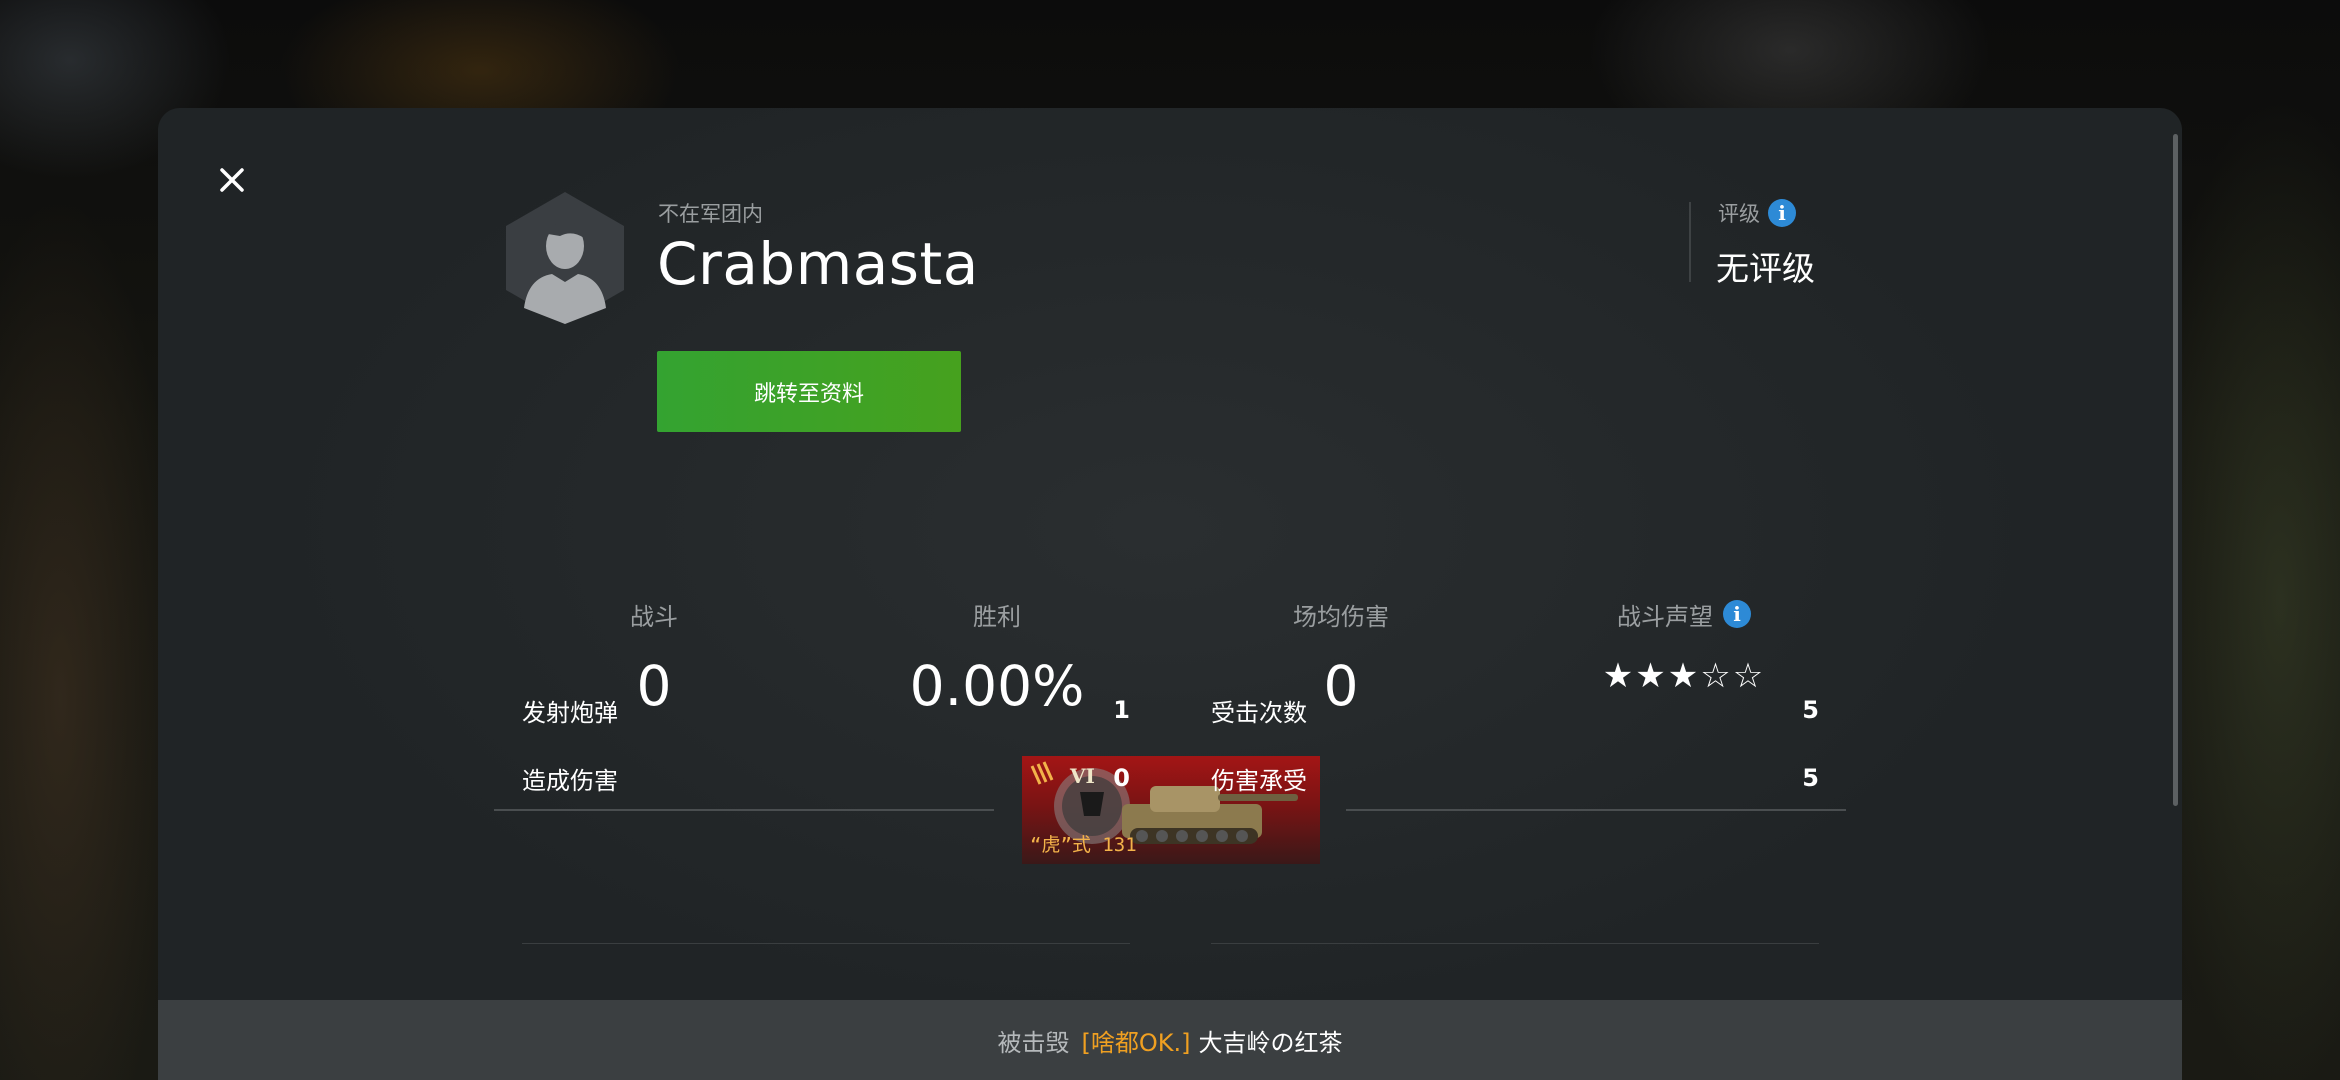  What do you see at coordinates (570, 780) in the screenshot?
I see `detail-label: 造成伤害` at bounding box center [570, 780].